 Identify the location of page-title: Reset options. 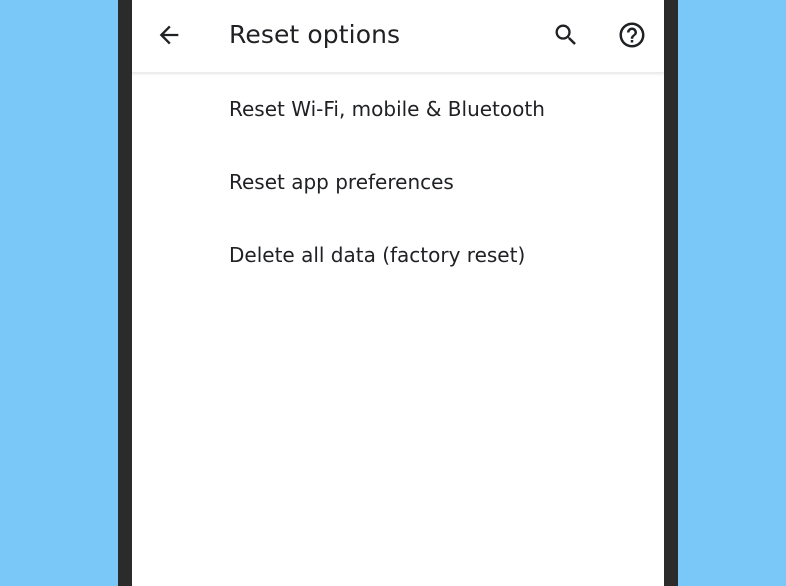
(315, 34).